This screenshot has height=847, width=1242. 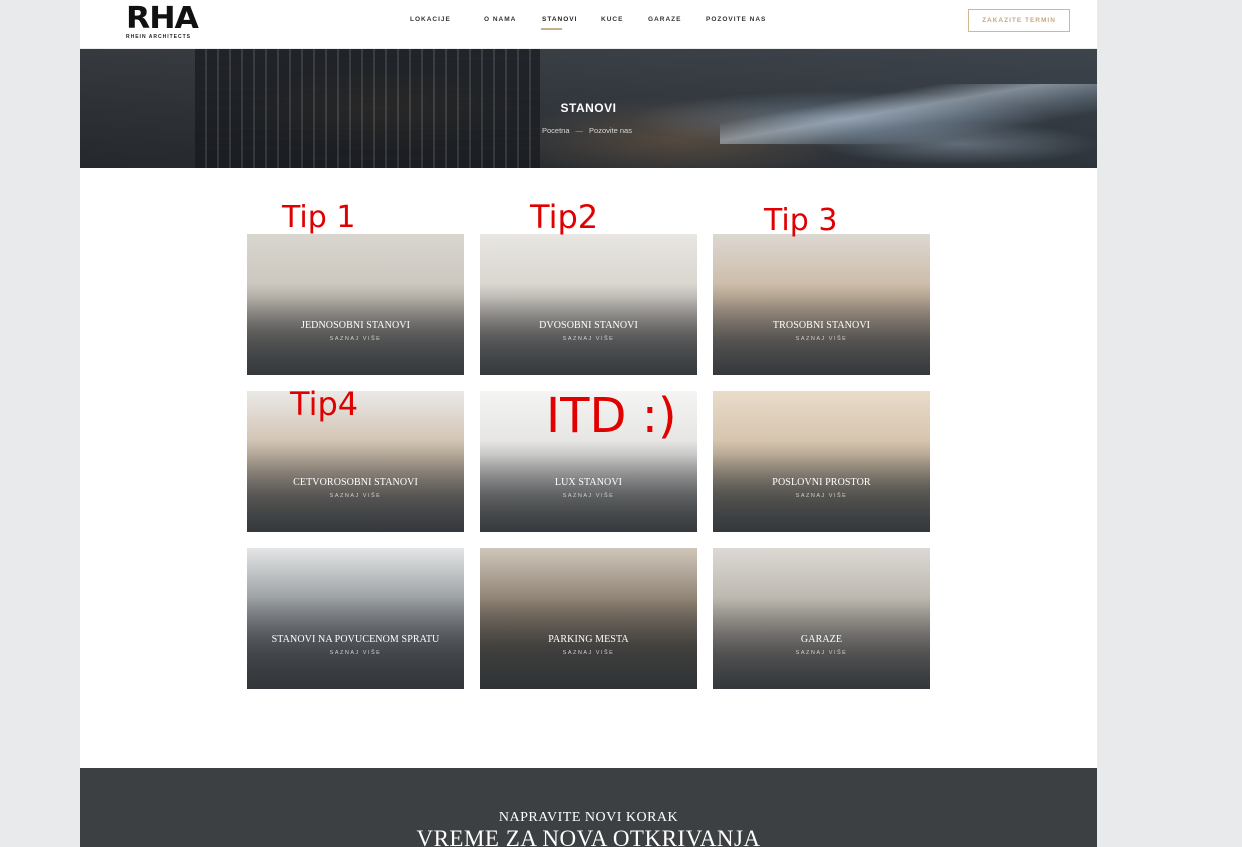 I want to click on card-trosobni: TROSOBNI STANOVI SAZNAJ VIŠE, so click(x=821, y=304).